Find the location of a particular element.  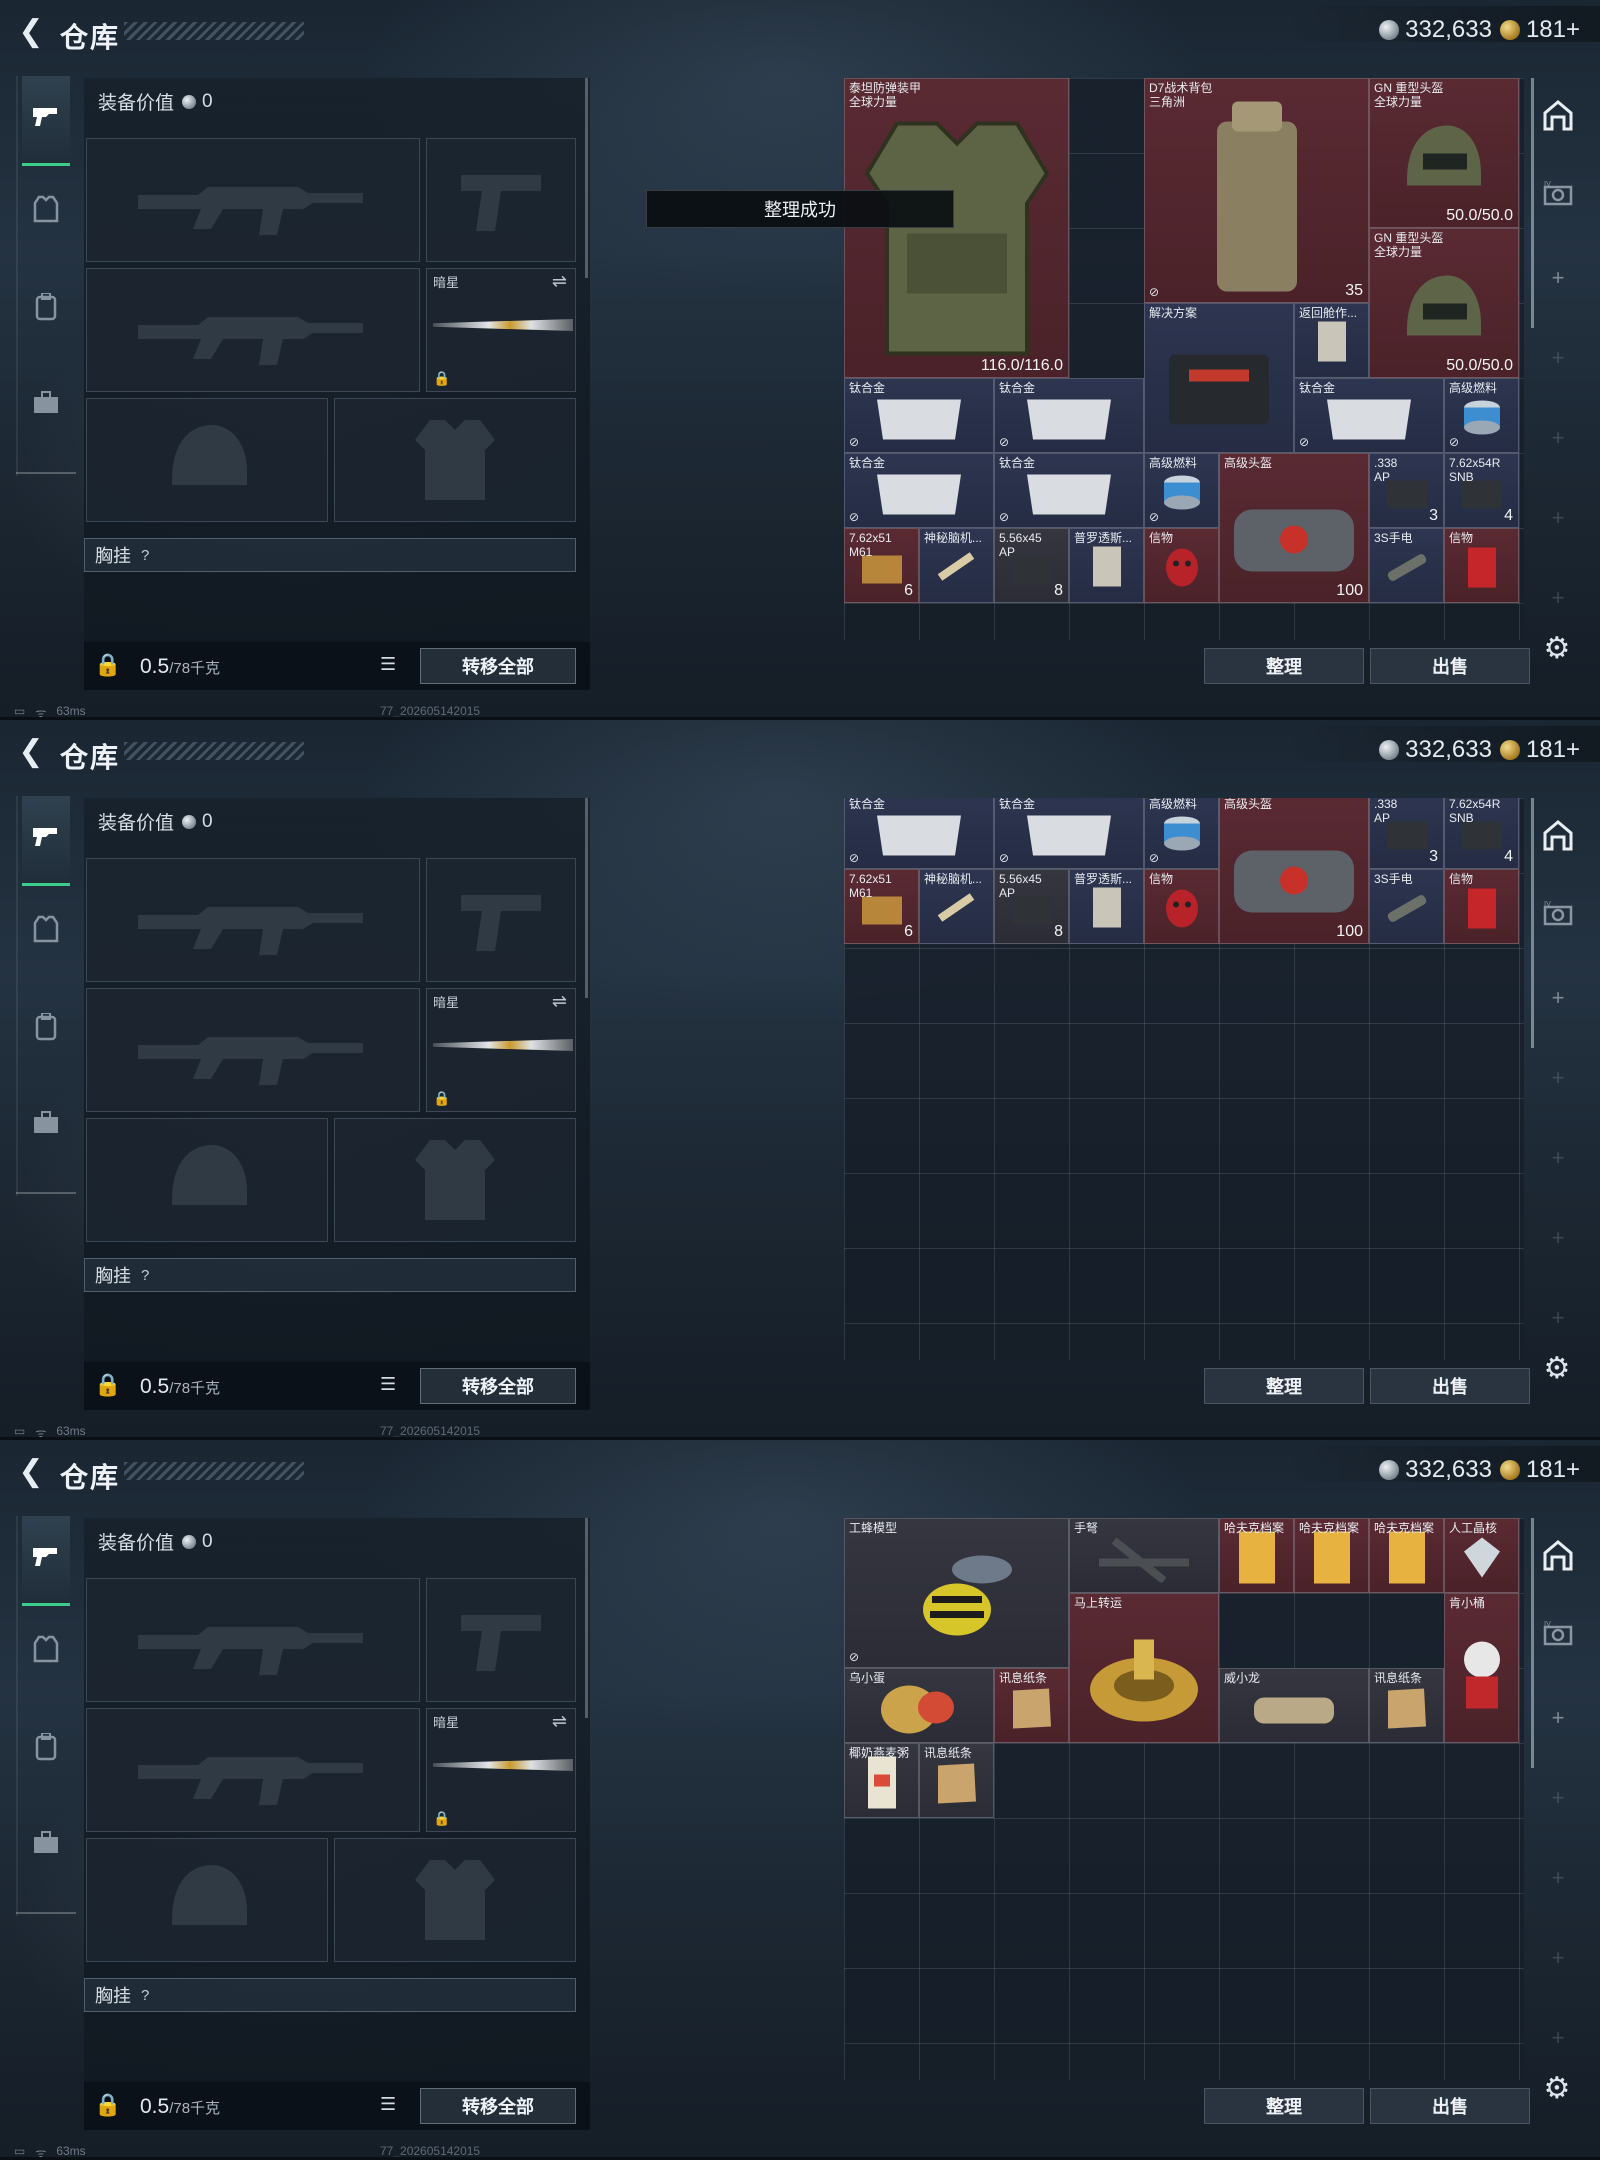

storage-item: D7战术背包 三角洲 35 ⊘ is located at coordinates (1256, 190).